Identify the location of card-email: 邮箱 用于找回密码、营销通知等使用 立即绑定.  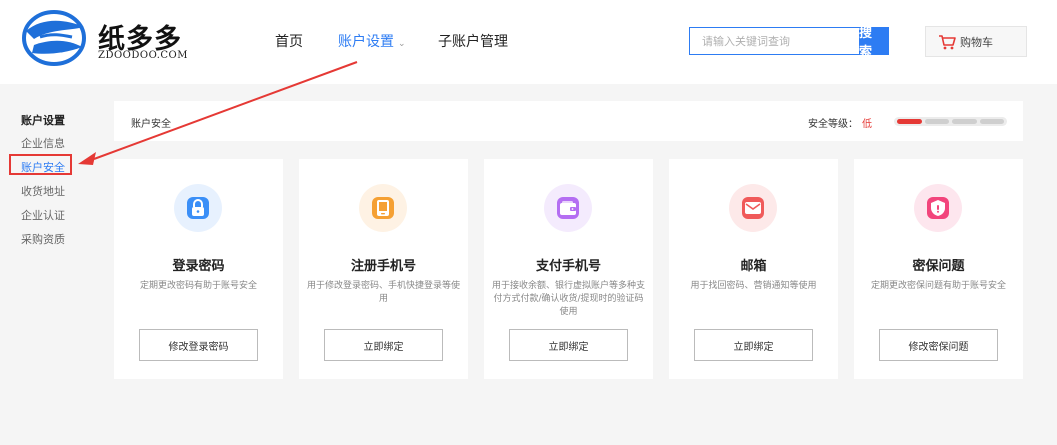
(753, 269).